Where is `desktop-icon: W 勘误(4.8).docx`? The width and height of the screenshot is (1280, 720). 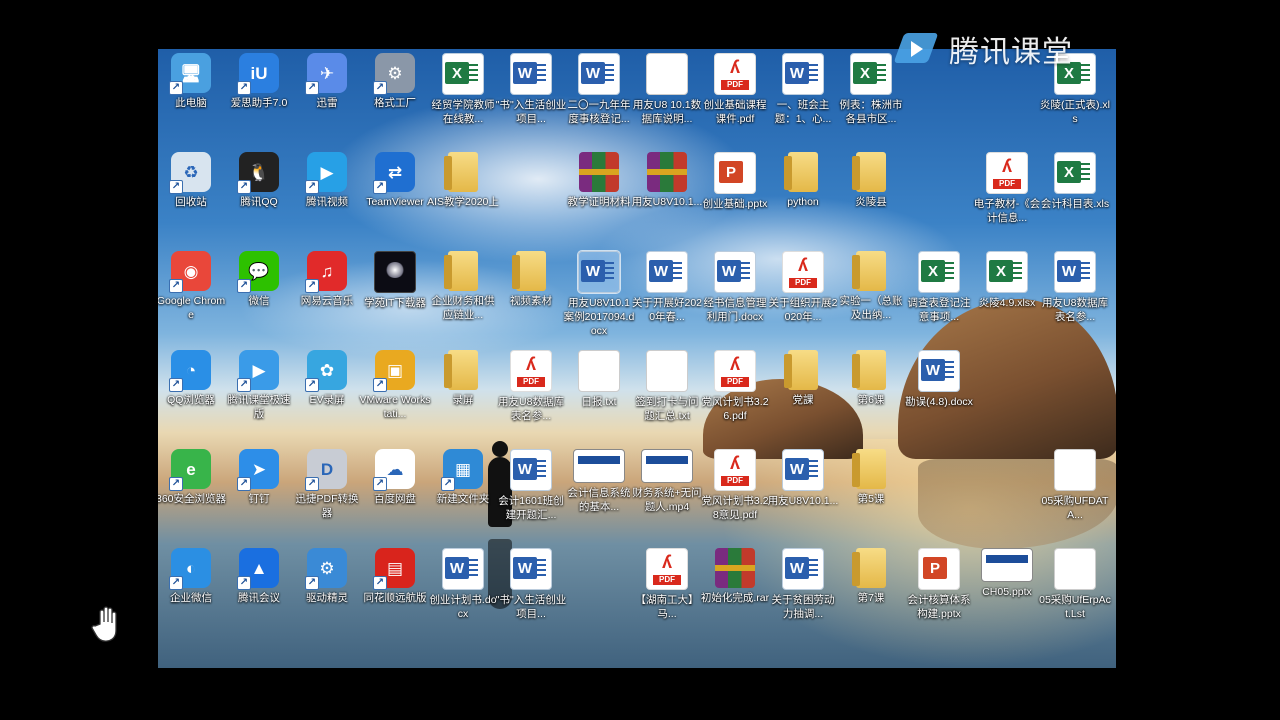
desktop-icon: W 勘误(4.8).docx is located at coordinates (939, 379).